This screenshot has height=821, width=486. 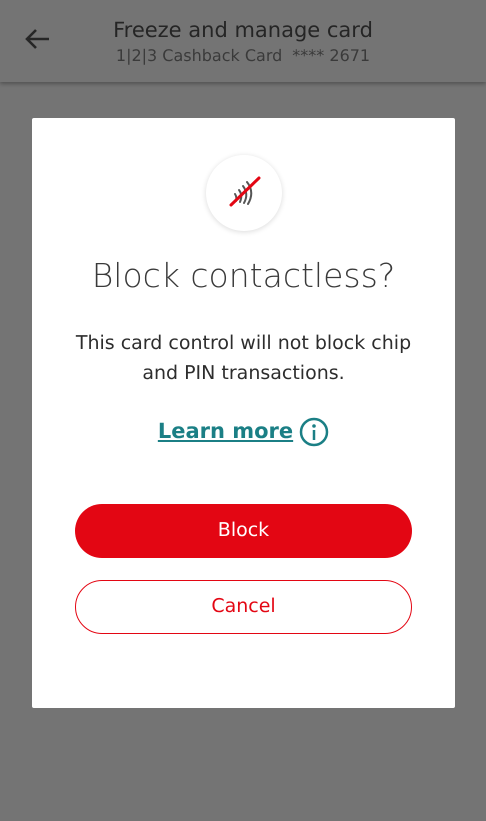 I want to click on card-name: 1|2|3 Cashback Card, so click(x=199, y=55).